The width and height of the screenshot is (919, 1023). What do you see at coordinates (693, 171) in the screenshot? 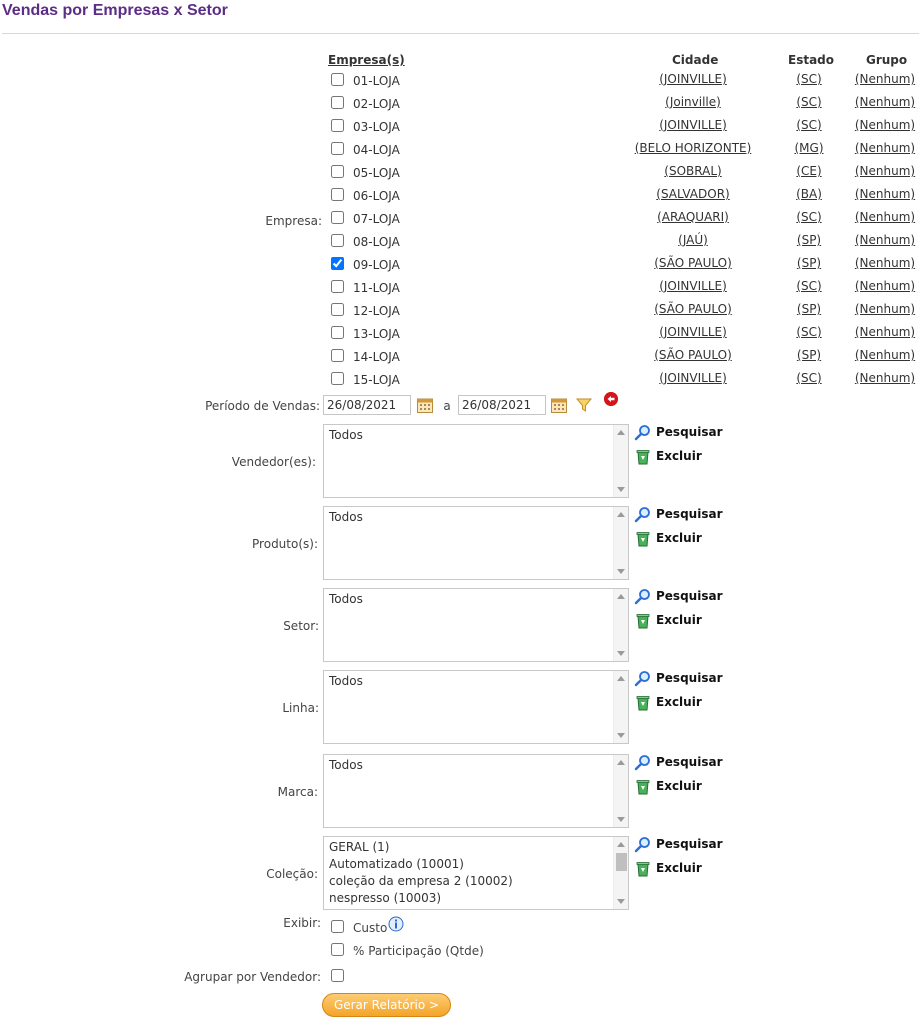
I see `company-city-link: (SOBRAL)` at bounding box center [693, 171].